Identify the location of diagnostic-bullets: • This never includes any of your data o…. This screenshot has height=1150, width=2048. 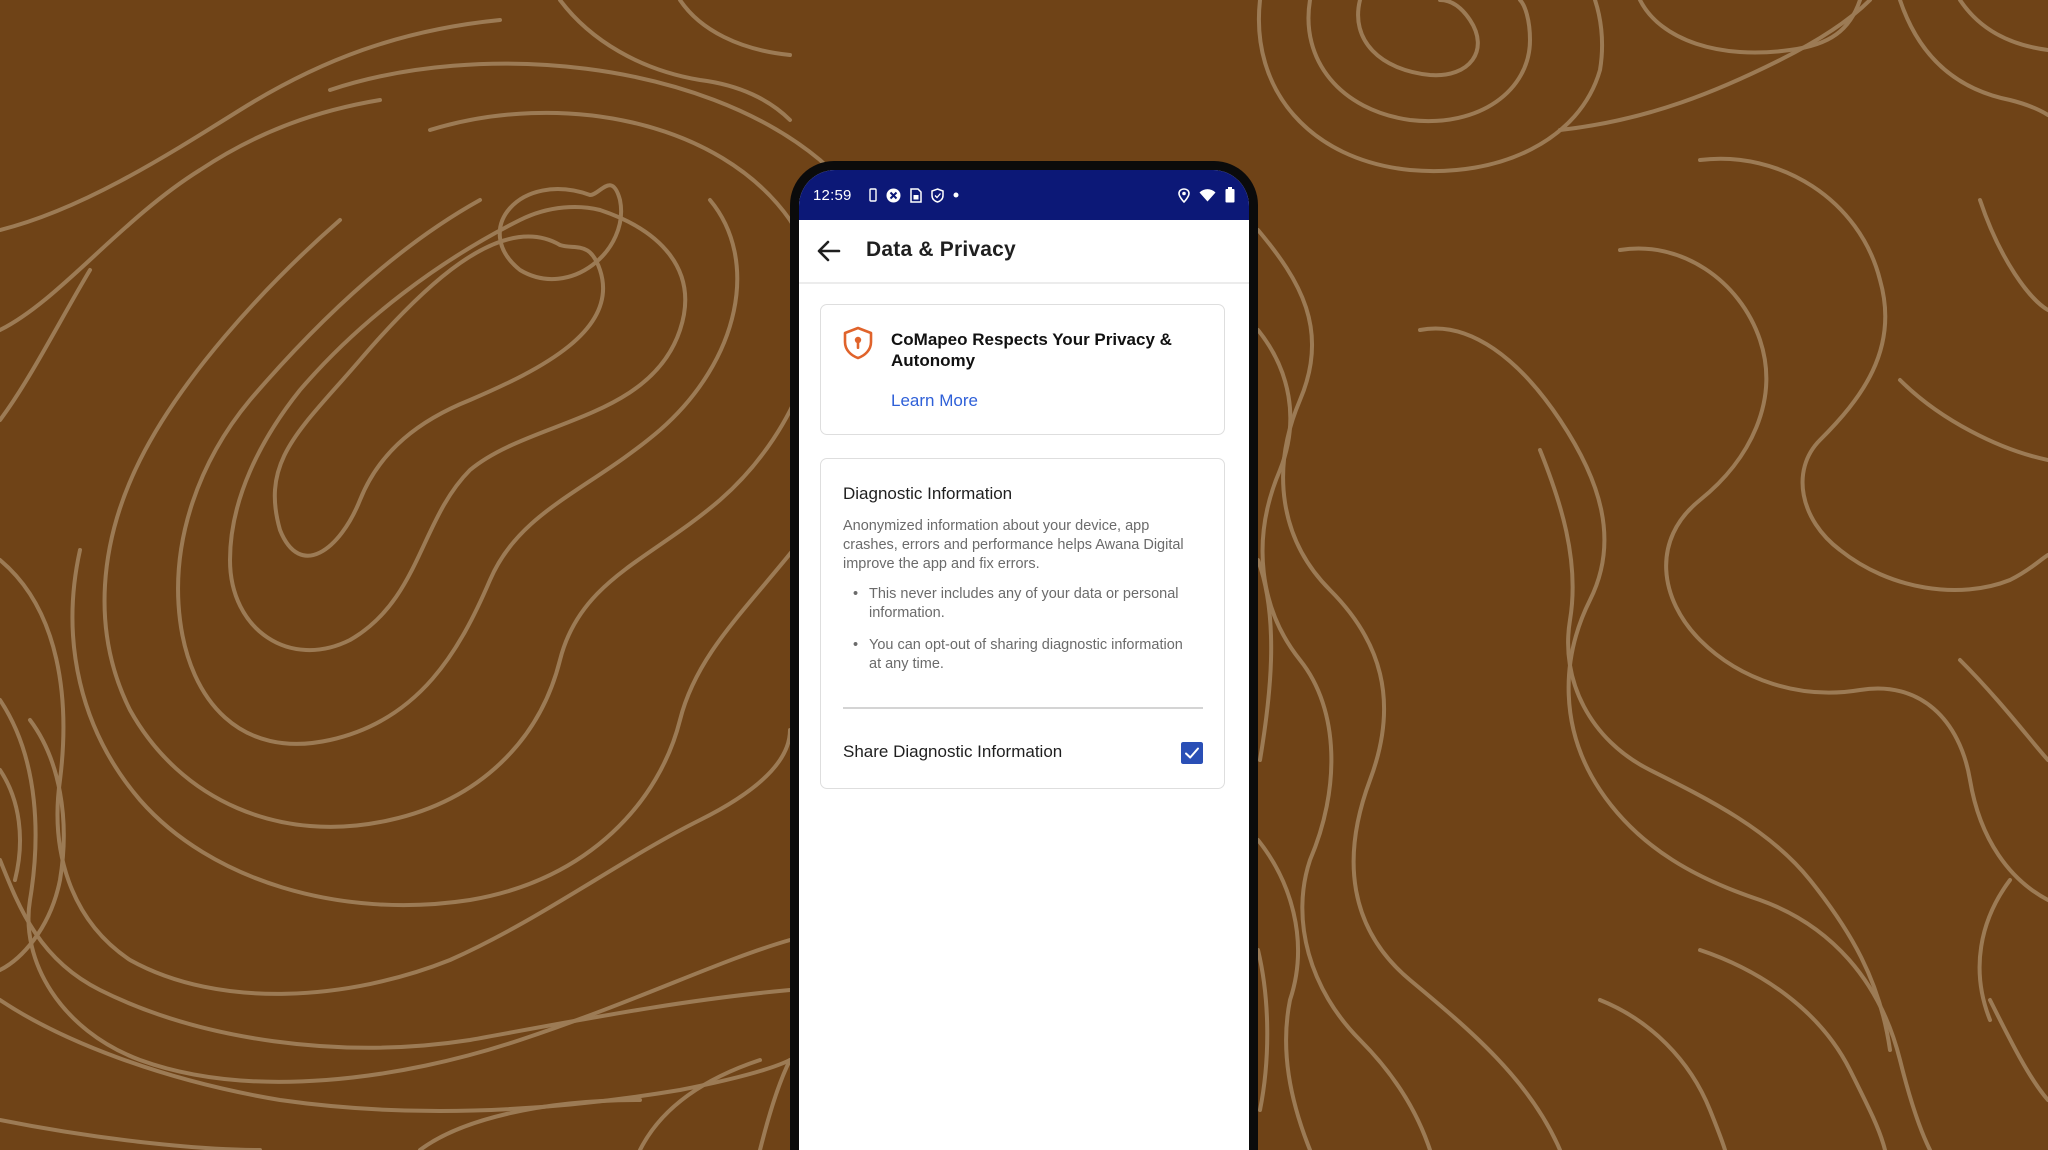
(1018, 636).